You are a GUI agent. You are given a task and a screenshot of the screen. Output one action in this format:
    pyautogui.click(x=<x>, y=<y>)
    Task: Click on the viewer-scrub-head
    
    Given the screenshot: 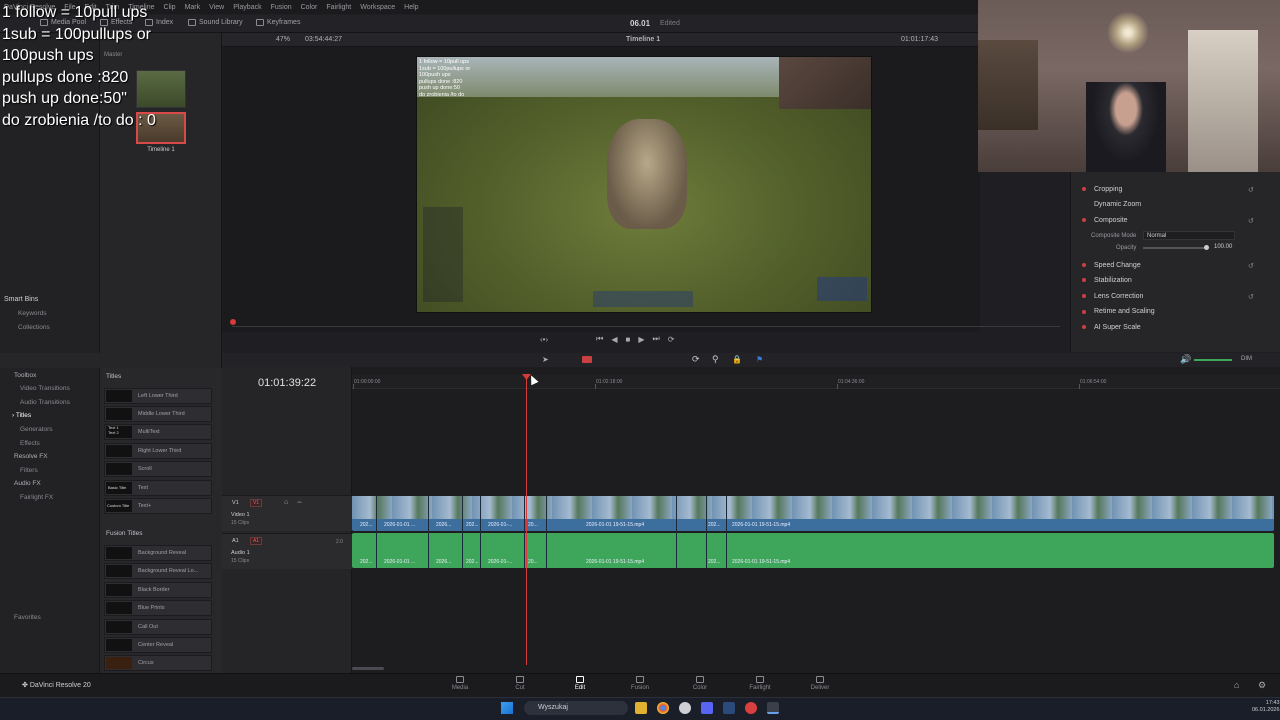 What is the action you would take?
    pyautogui.click(x=233, y=322)
    